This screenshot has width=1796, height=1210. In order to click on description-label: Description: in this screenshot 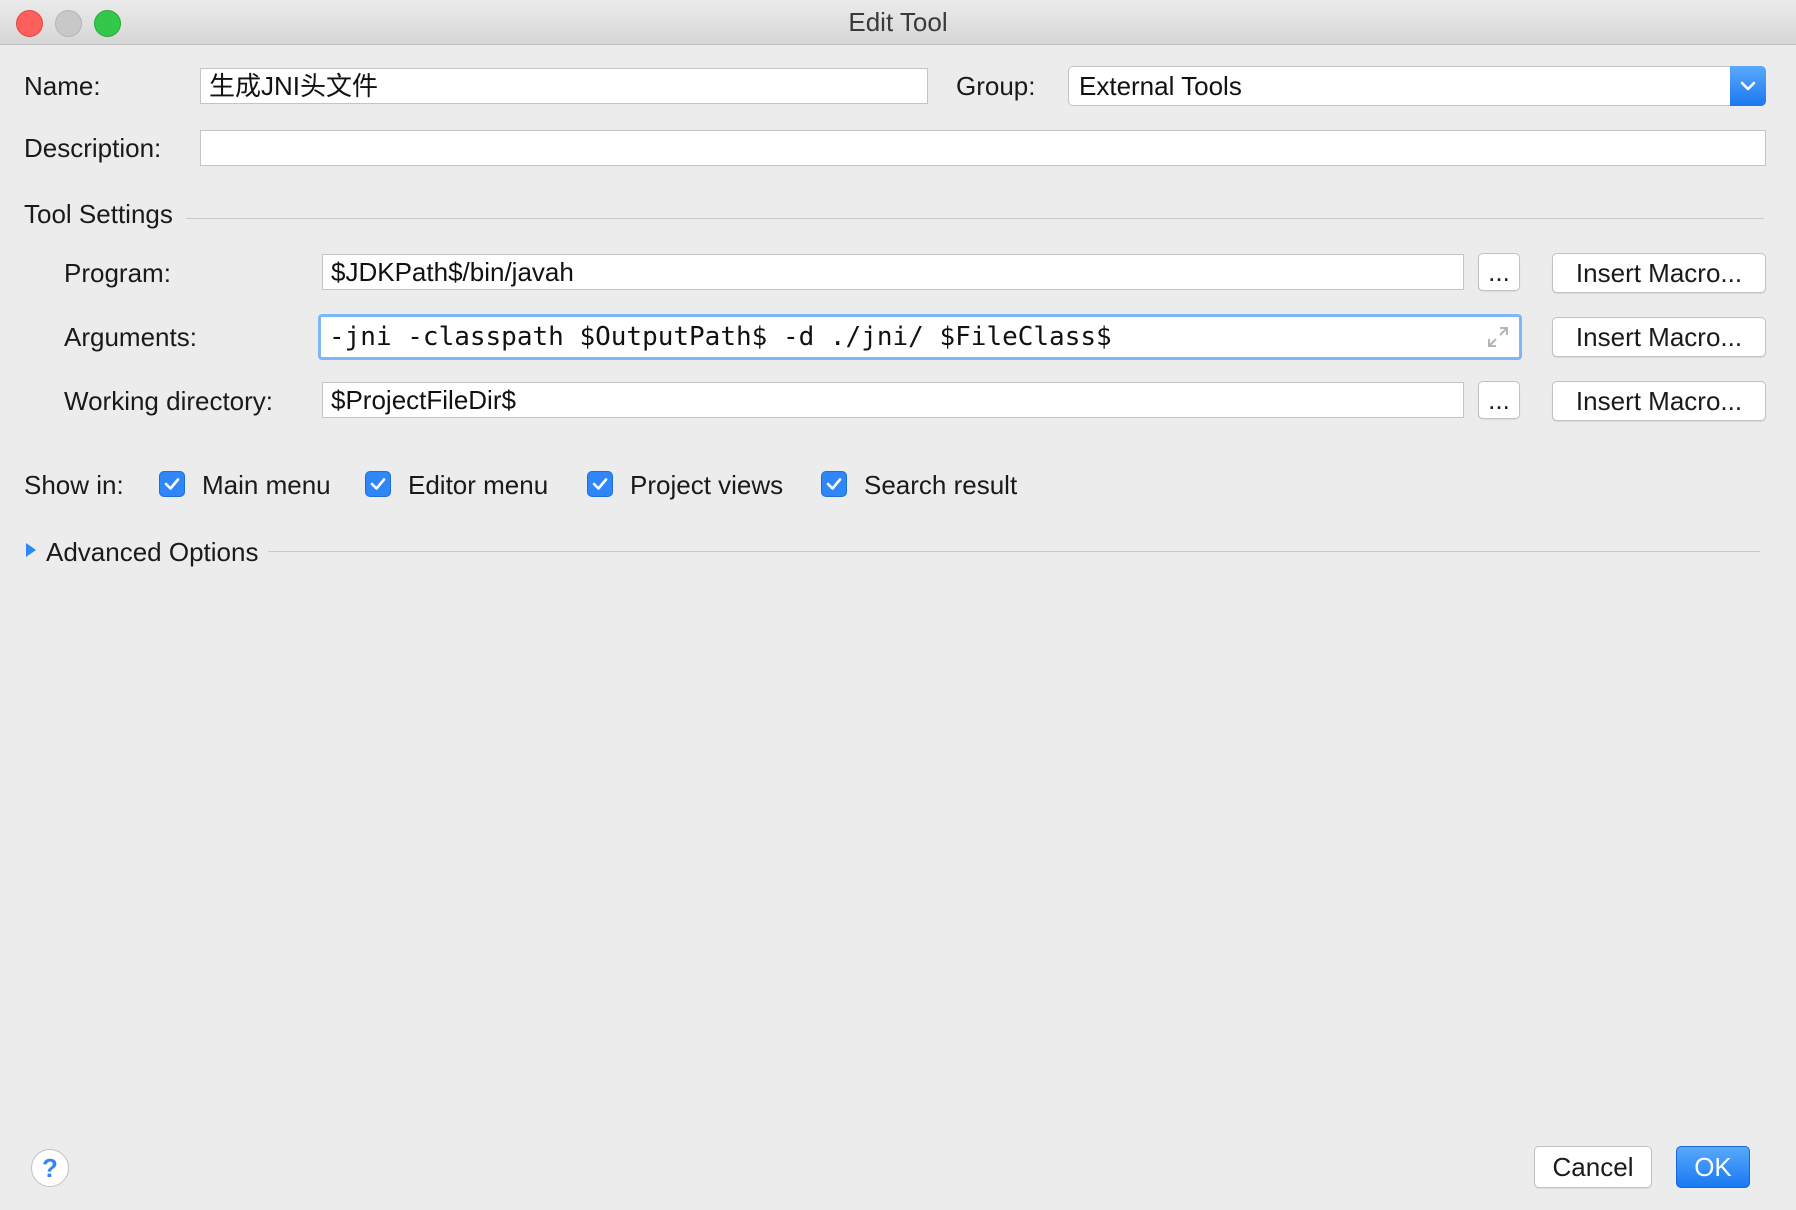, I will do `click(93, 148)`.